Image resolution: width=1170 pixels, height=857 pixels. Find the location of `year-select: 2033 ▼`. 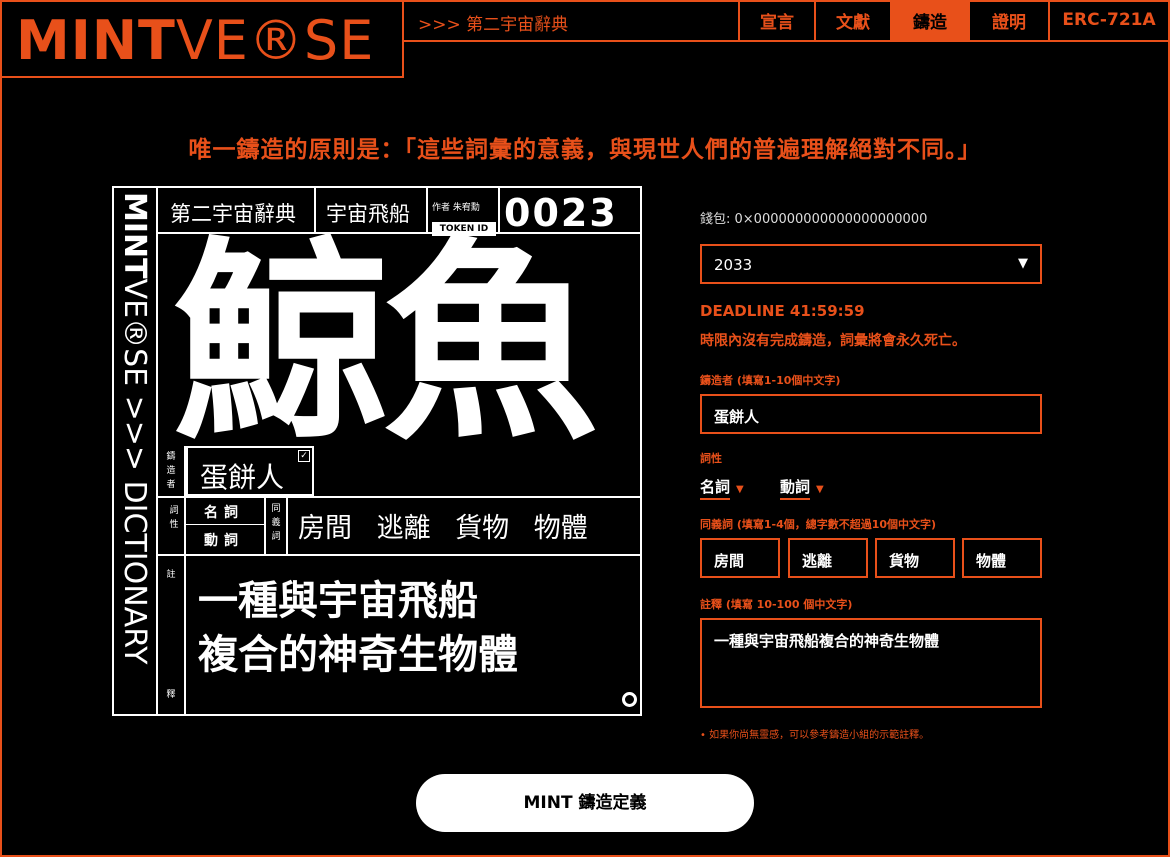

year-select: 2033 ▼ is located at coordinates (871, 264).